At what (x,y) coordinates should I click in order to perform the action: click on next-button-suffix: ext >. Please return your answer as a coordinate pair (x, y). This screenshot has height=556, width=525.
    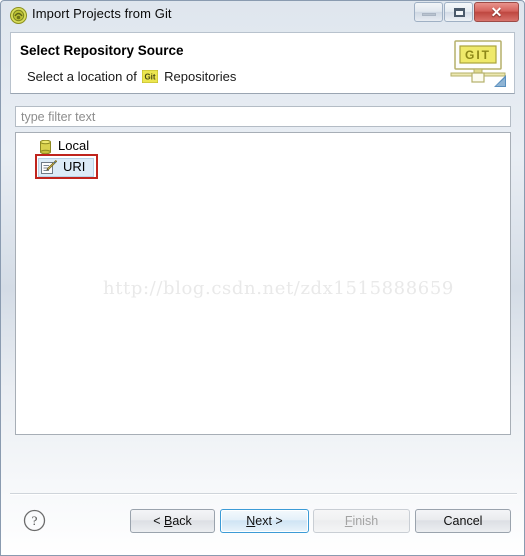
    Looking at the image, I should click on (269, 521).